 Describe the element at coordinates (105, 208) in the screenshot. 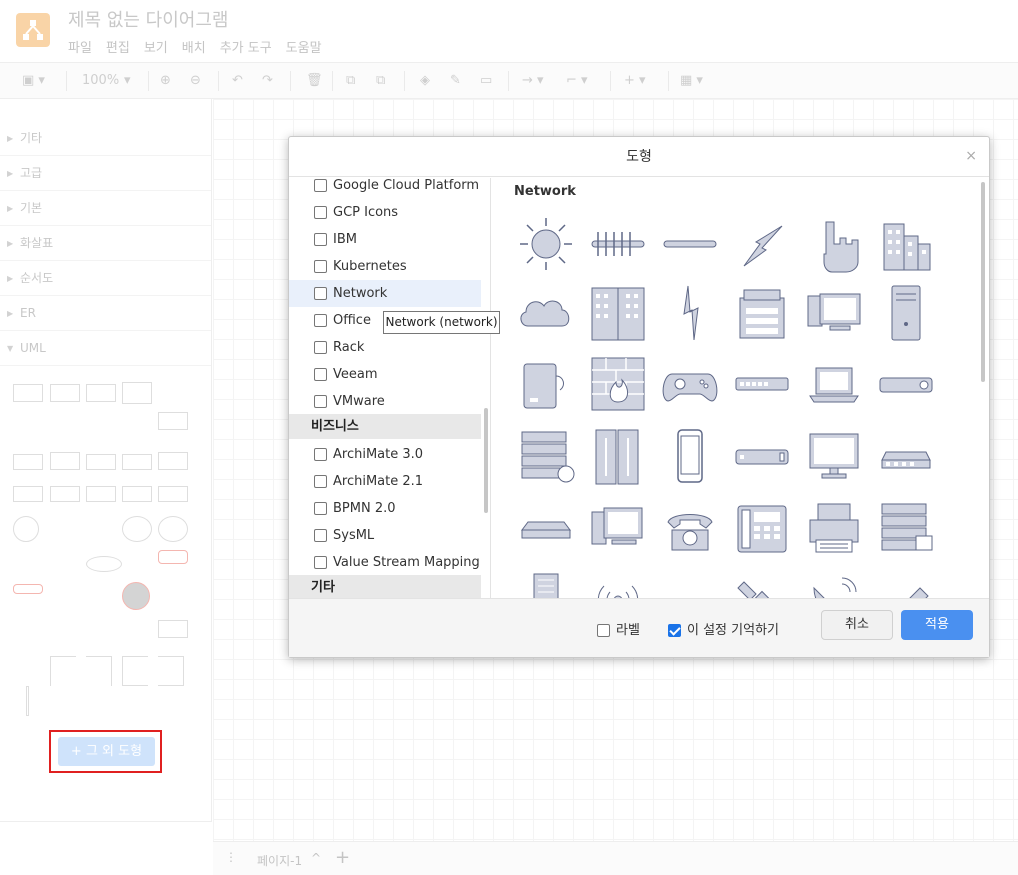

I see `sidebar-section-basic: ▶ 기본` at that location.